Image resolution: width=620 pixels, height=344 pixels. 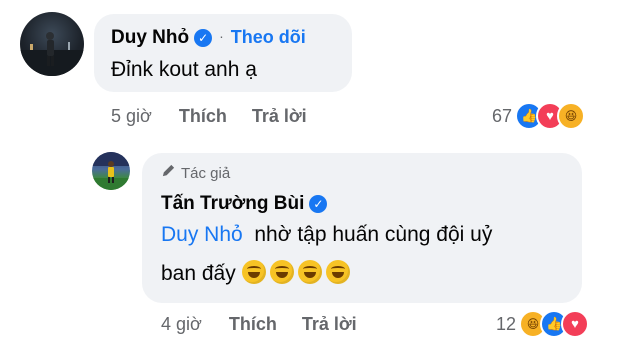 I want to click on timestamp: 5 giờ, so click(x=131, y=116).